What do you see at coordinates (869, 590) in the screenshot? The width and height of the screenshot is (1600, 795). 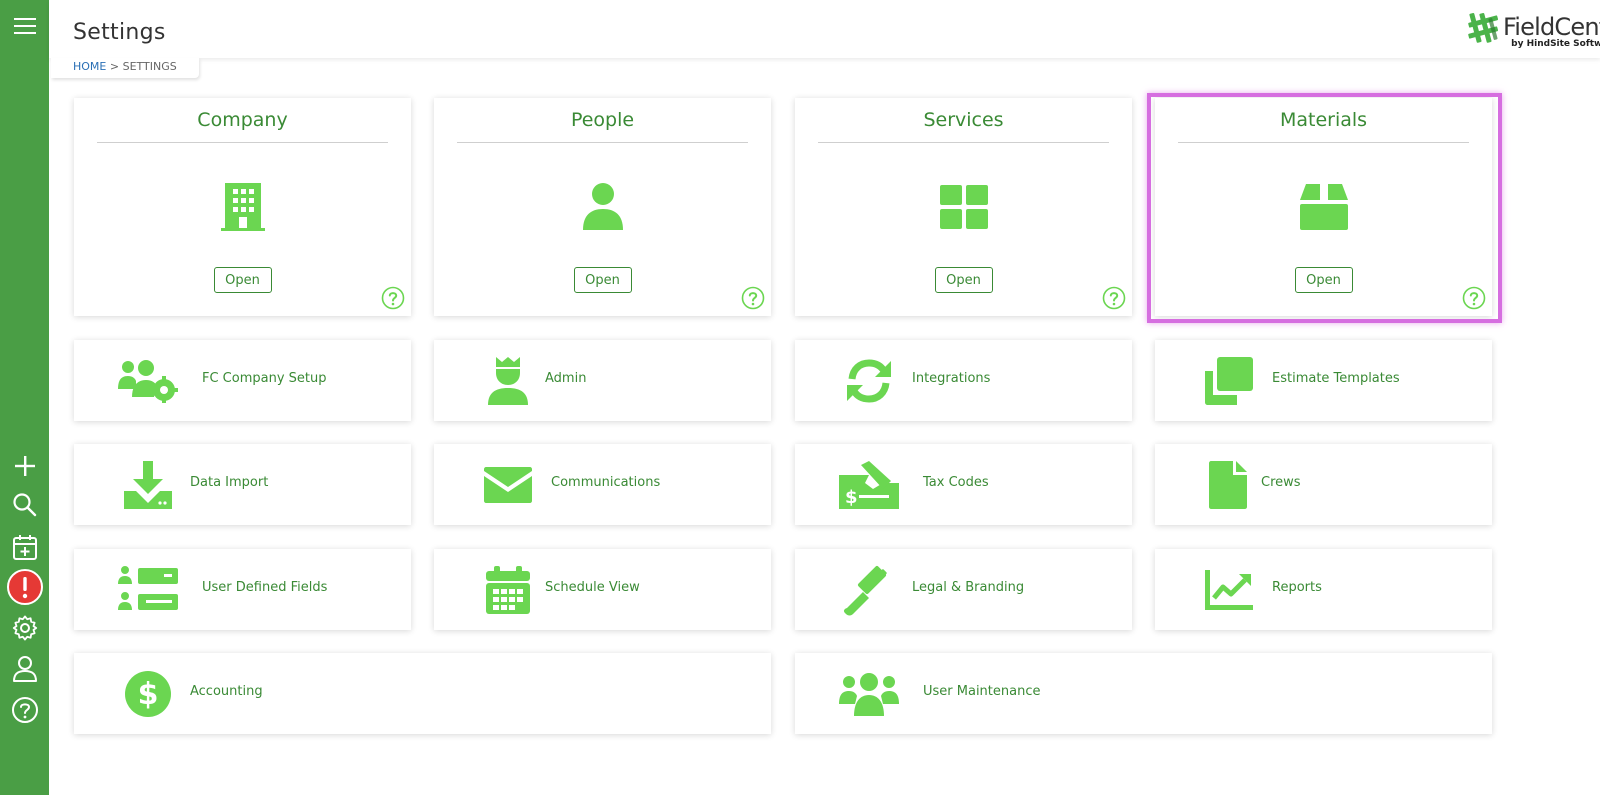 I see `gavel-icon` at bounding box center [869, 590].